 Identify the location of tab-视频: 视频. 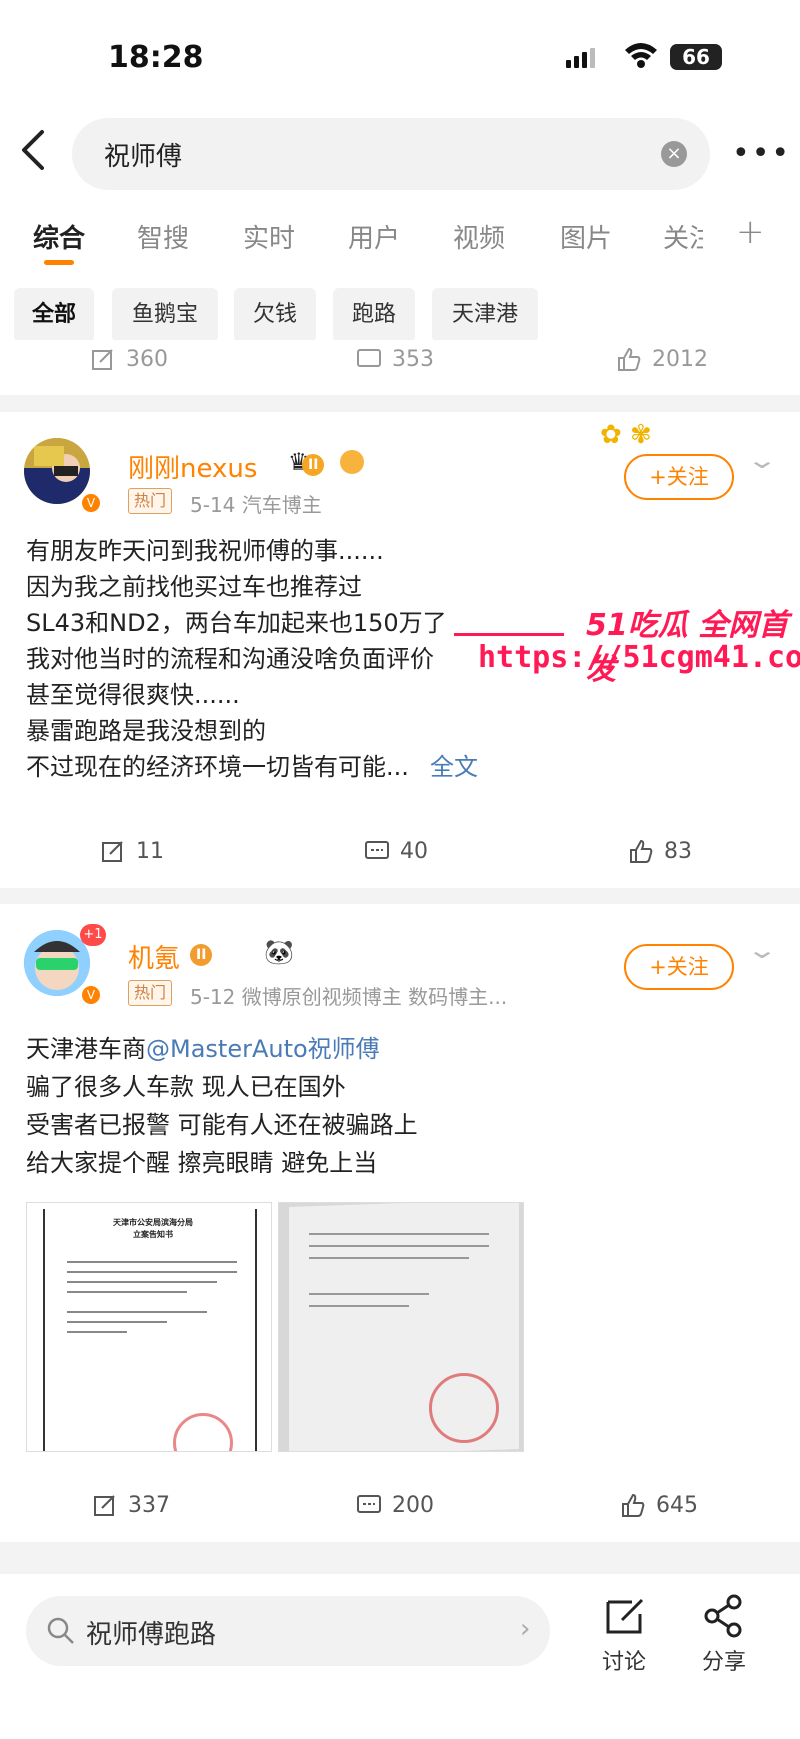
(479, 236).